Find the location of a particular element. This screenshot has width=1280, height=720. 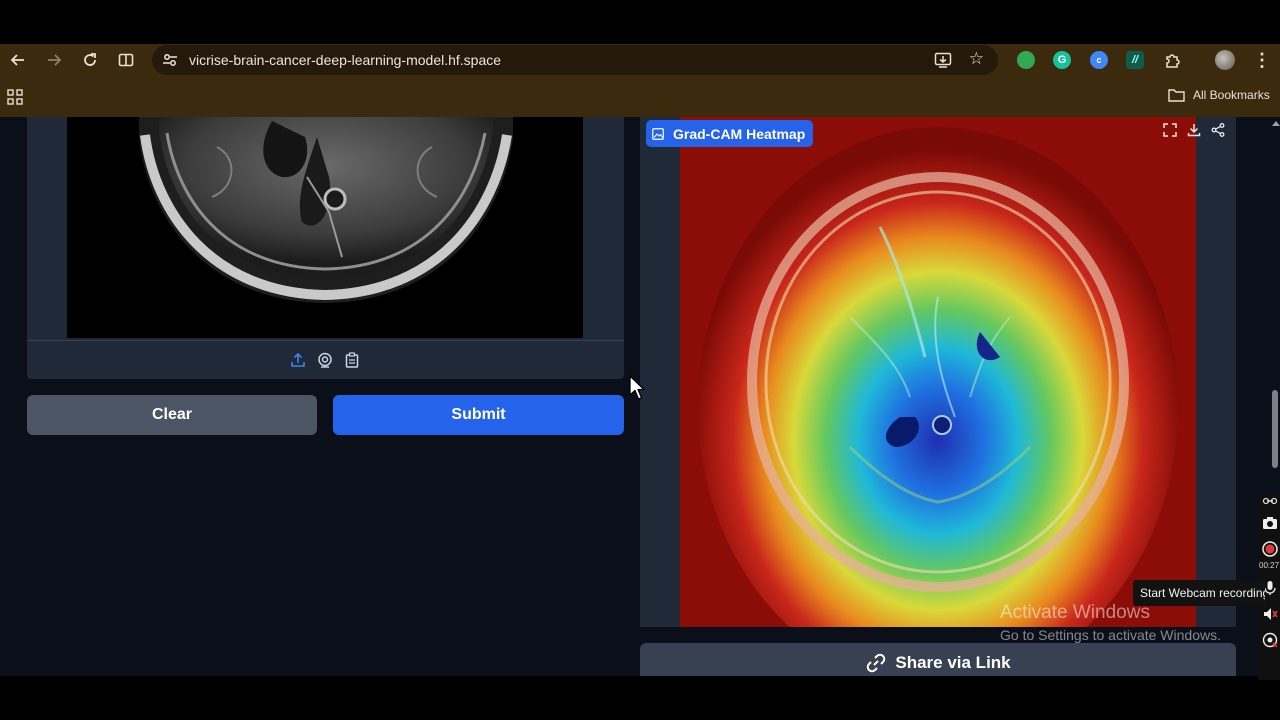

camera-icon is located at coordinates (1270, 523).